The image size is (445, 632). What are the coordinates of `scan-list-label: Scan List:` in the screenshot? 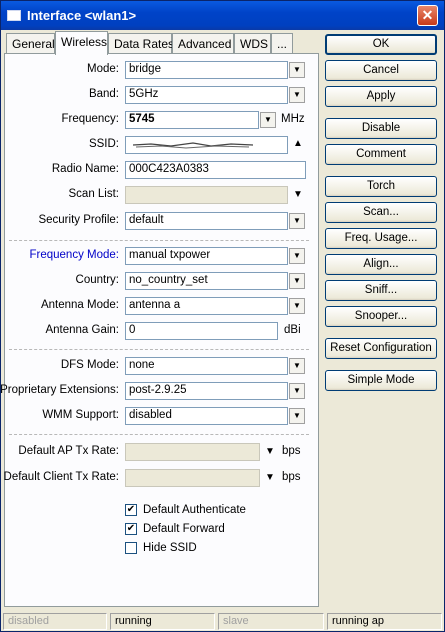 It's located at (94, 194).